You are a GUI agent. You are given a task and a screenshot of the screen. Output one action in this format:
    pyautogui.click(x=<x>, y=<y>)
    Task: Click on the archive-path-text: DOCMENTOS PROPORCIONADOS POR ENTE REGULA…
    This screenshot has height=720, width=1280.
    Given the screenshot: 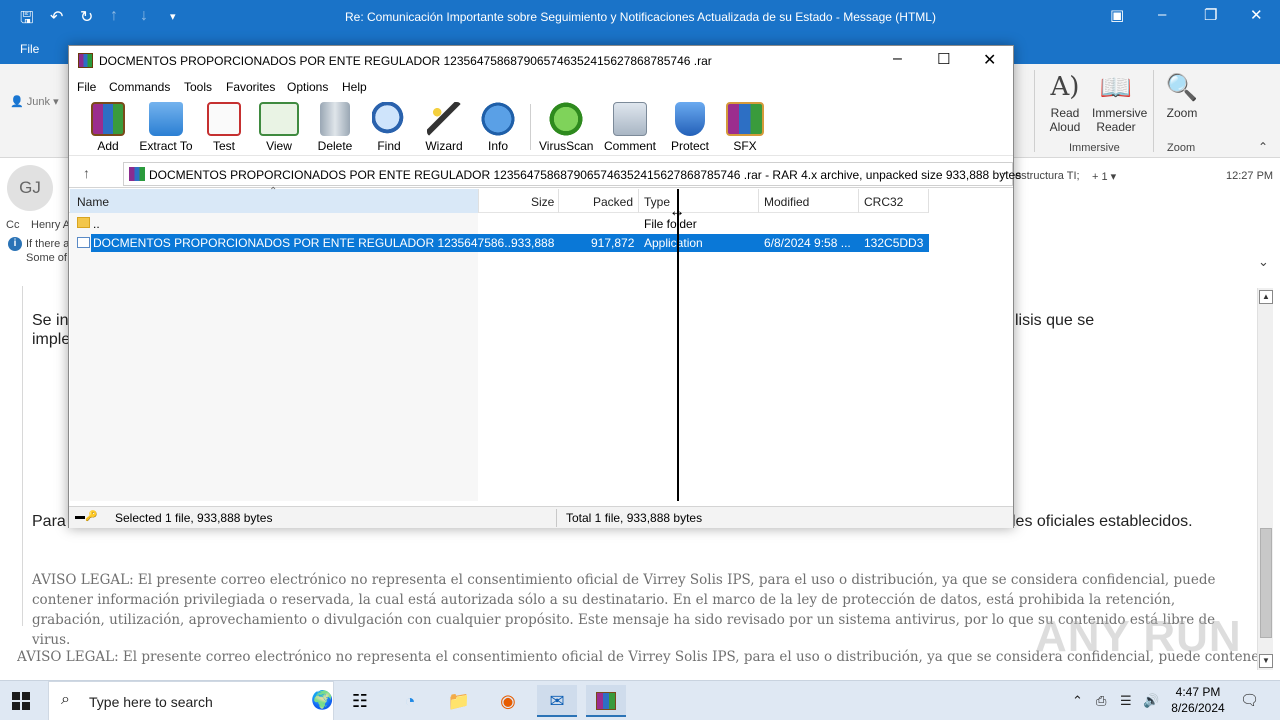 What is the action you would take?
    pyautogui.click(x=585, y=175)
    